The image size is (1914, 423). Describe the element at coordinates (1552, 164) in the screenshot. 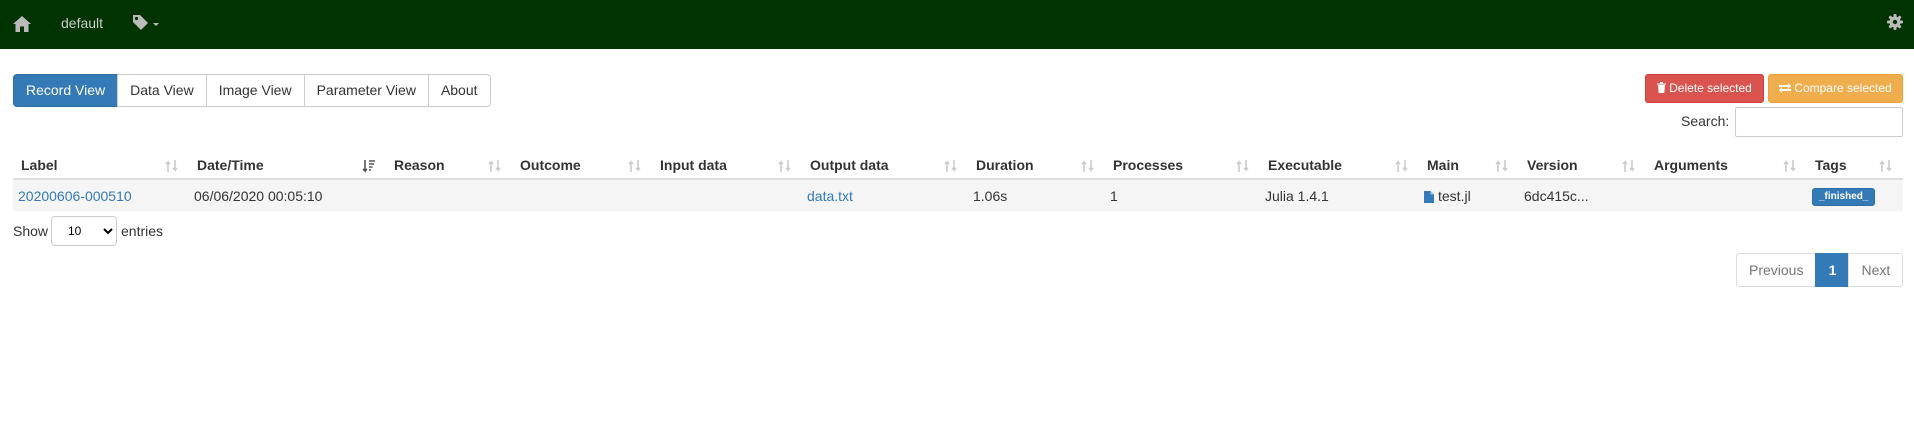

I see `column-header-text: Version` at that location.